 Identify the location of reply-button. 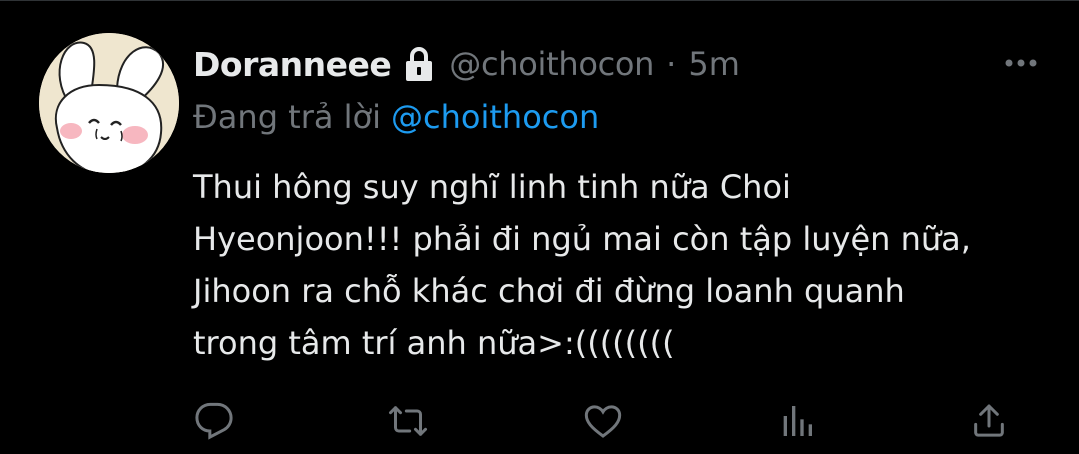
(214, 421).